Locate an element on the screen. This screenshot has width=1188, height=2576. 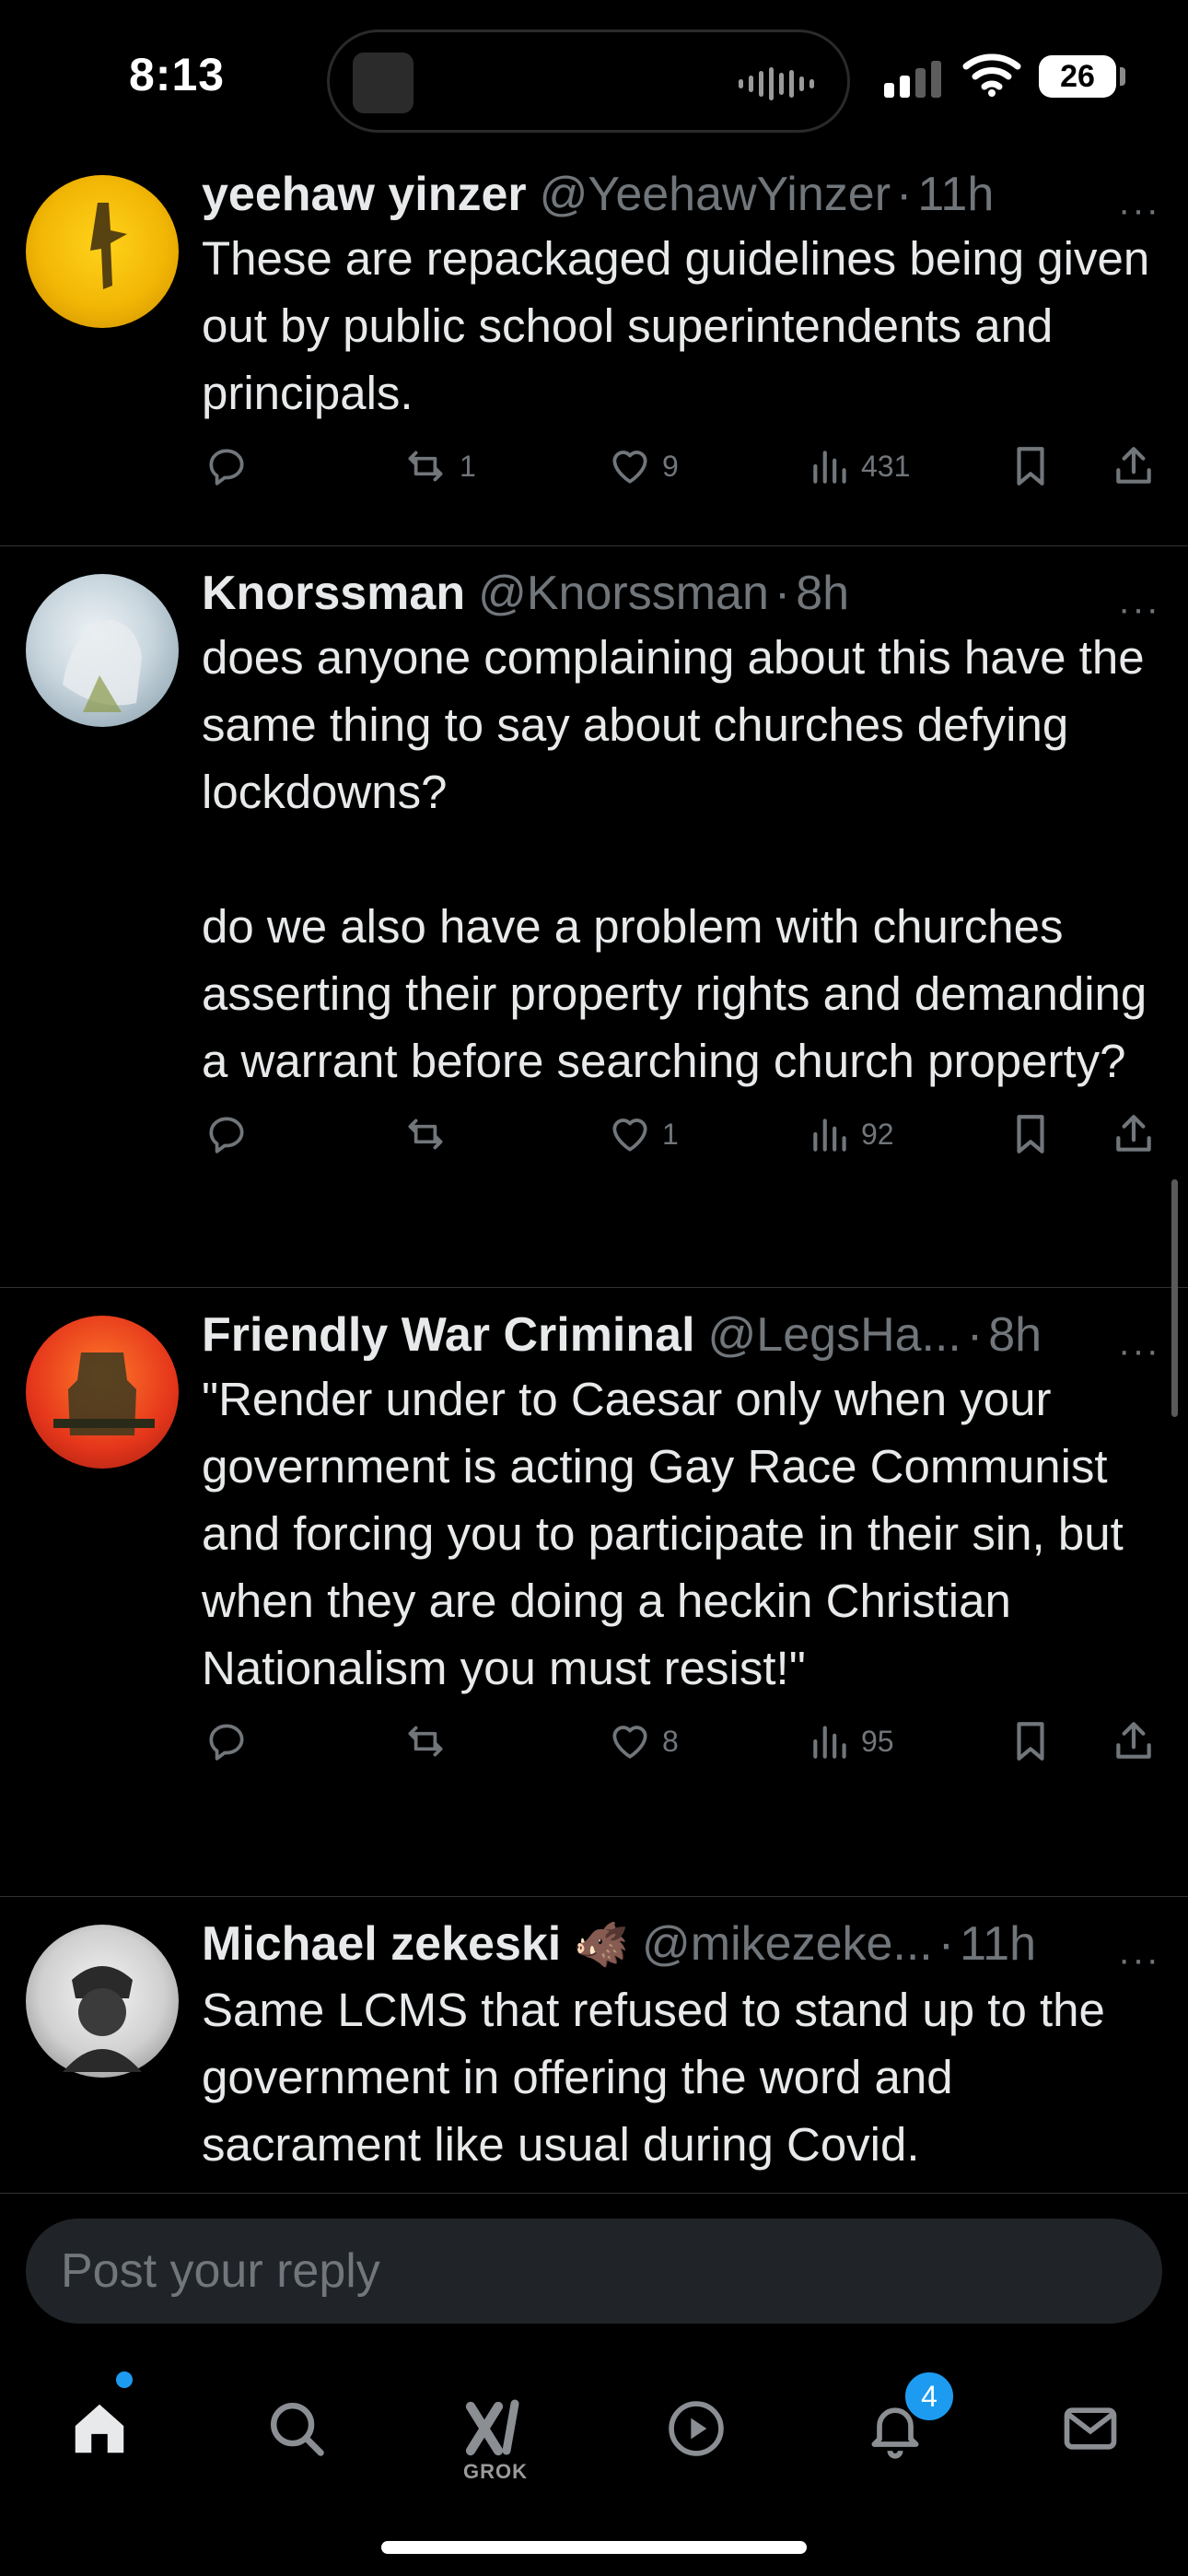
play-circle-icon is located at coordinates (696, 2431).